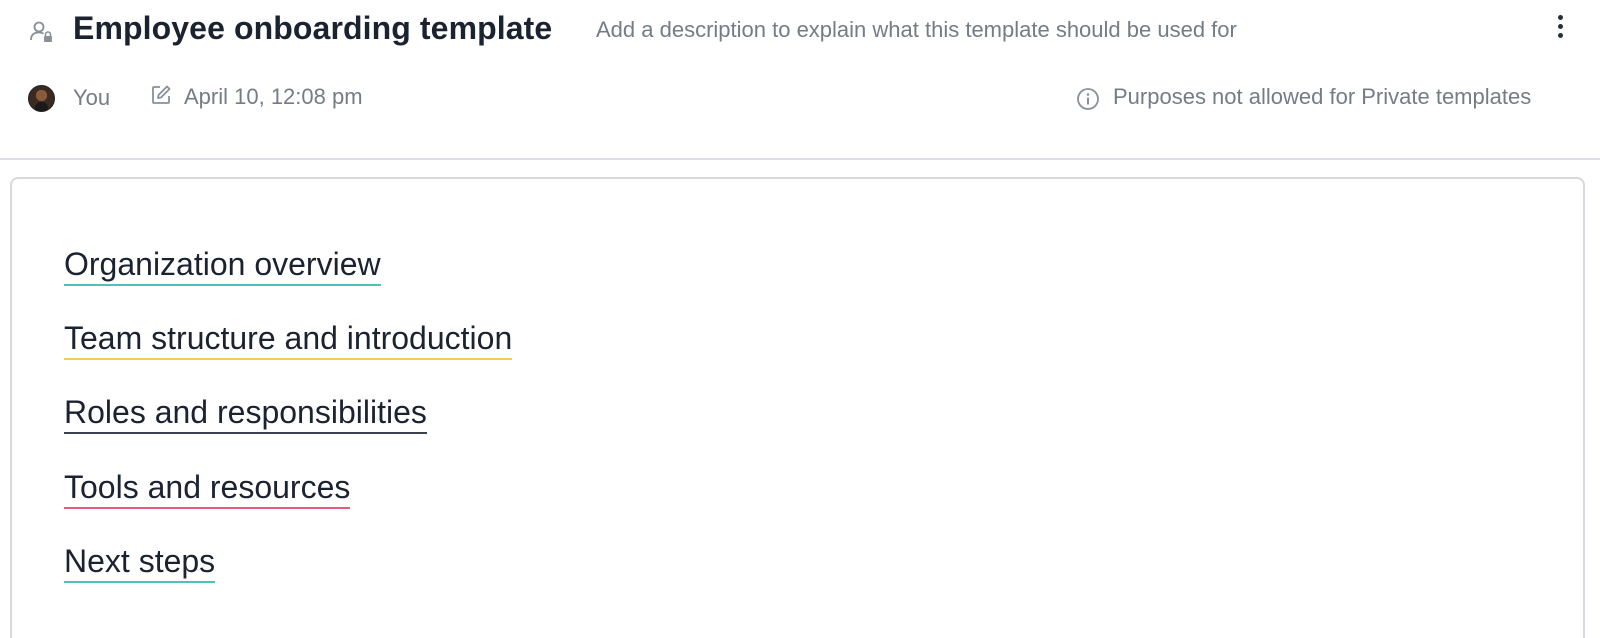 Image resolution: width=1600 pixels, height=638 pixels. I want to click on more-options-button, so click(1560, 26).